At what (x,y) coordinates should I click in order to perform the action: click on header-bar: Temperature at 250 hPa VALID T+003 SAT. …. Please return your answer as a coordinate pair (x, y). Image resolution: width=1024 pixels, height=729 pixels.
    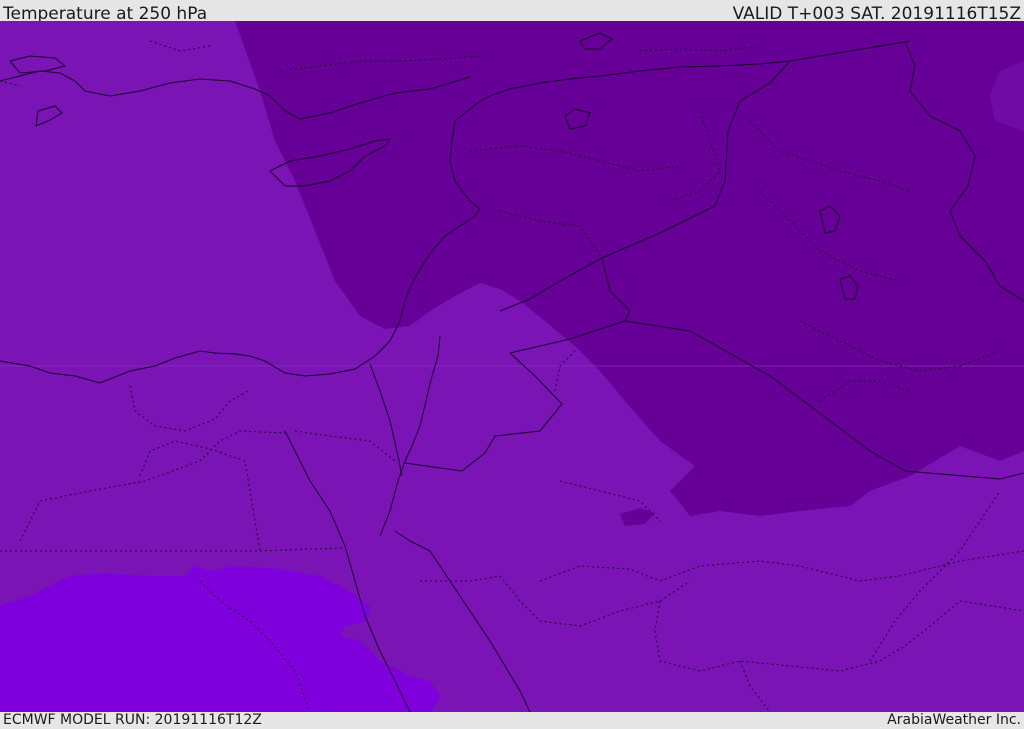
    Looking at the image, I should click on (512, 12).